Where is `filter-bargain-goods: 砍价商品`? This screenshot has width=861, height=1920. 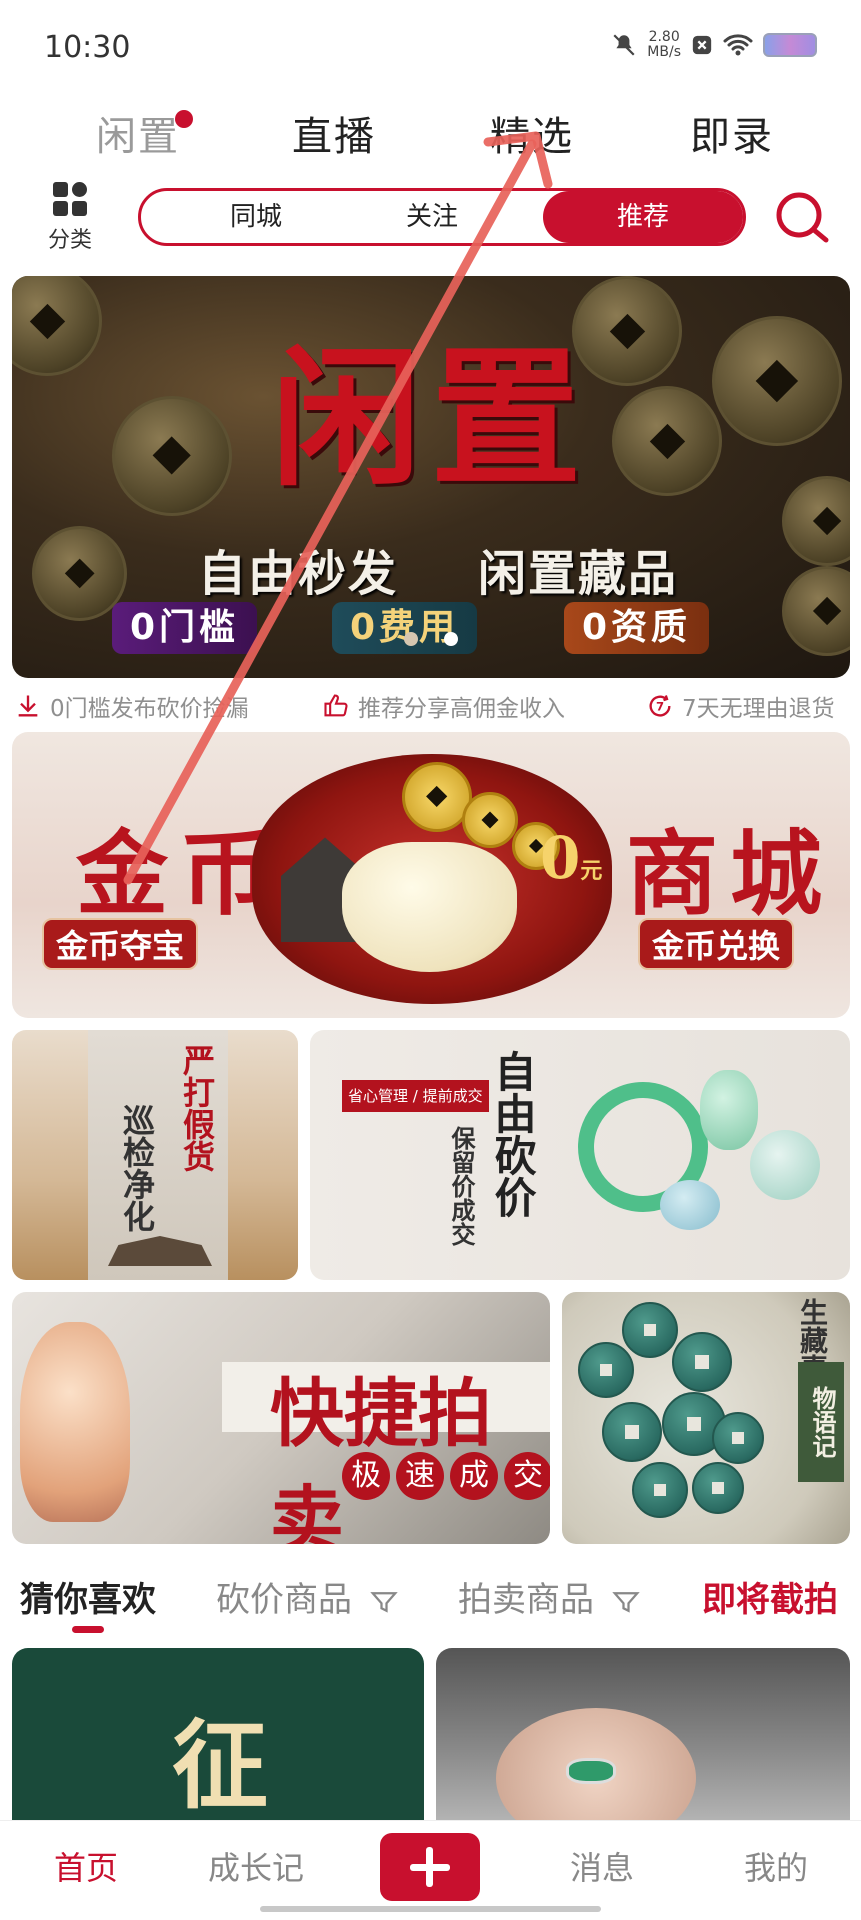 filter-bargain-goods: 砍价商品 is located at coordinates (307, 1596).